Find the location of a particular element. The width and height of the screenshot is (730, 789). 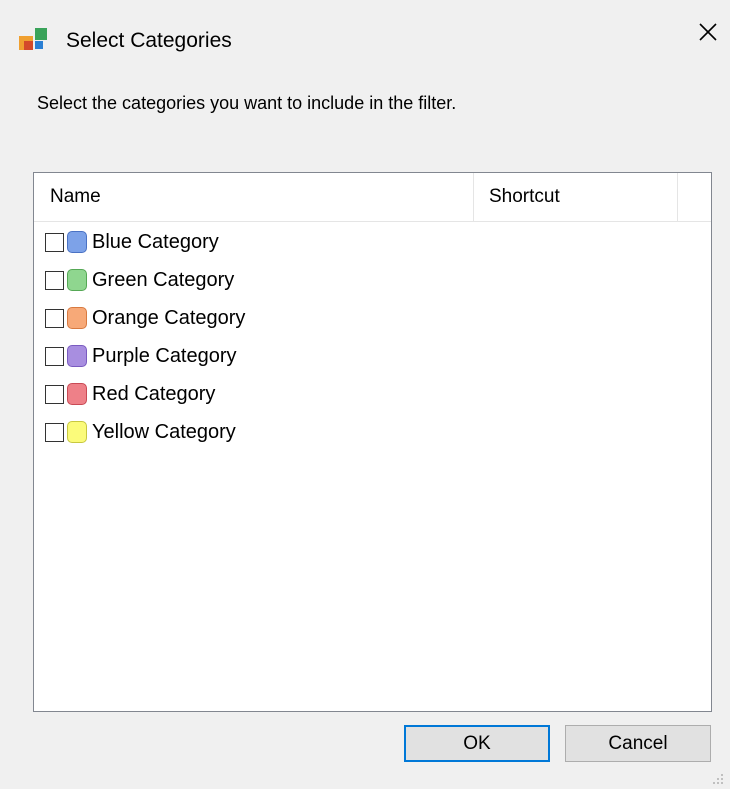

category-label: Green Category is located at coordinates (163, 280).